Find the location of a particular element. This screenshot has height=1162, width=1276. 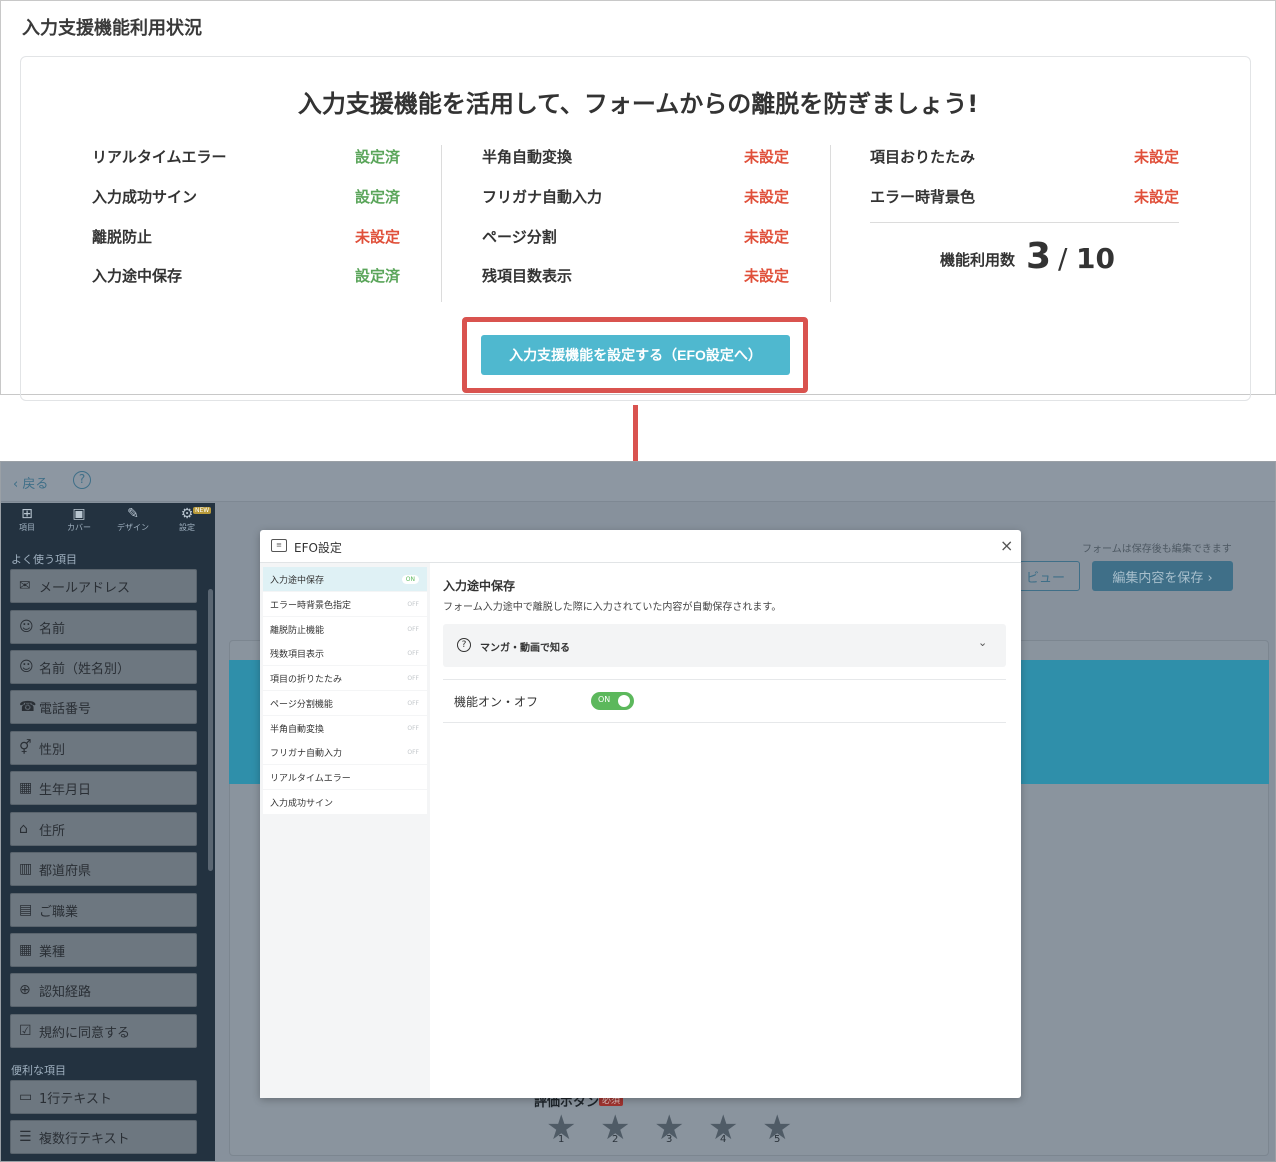

item-label: 名前 is located at coordinates (52, 629).